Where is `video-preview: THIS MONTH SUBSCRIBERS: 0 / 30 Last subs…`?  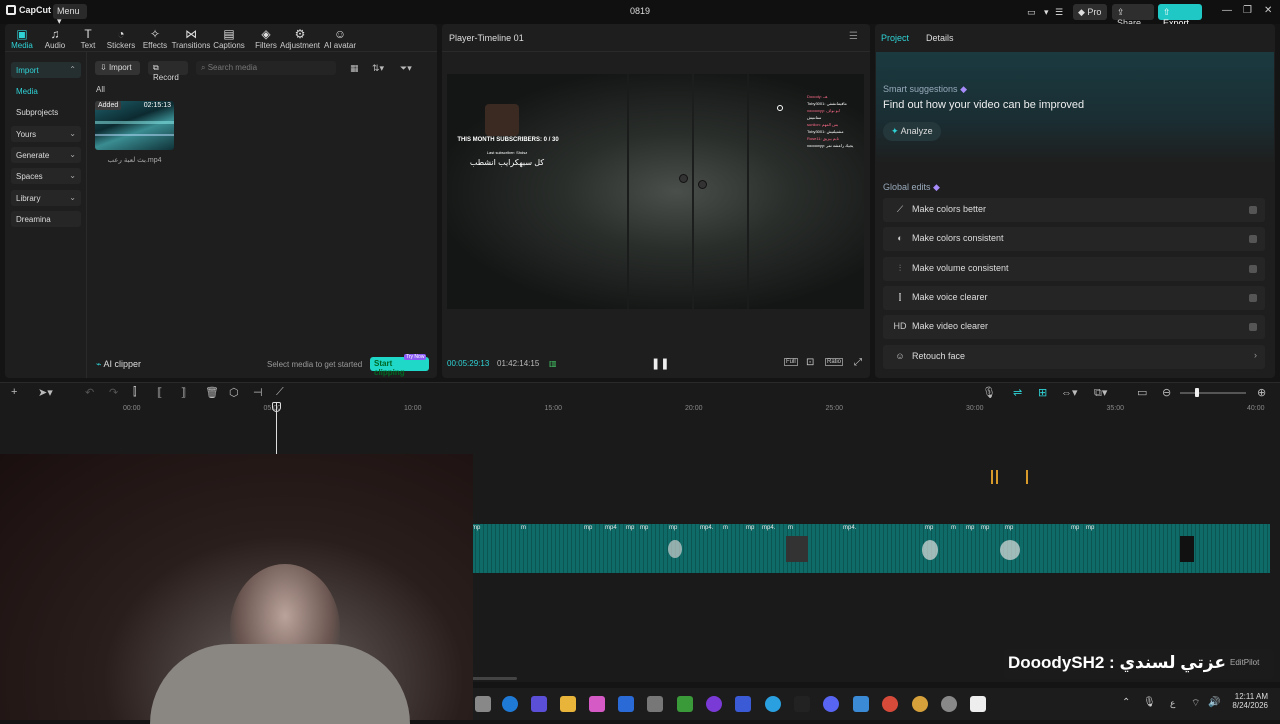 video-preview: THIS MONTH SUBSCRIBERS: 0 / 30 Last subs… is located at coordinates (655, 191).